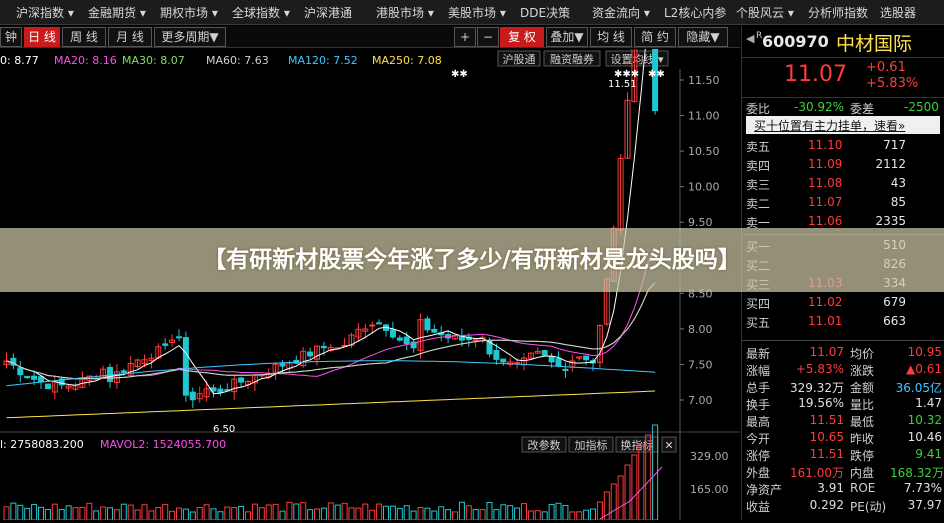  Describe the element at coordinates (709, 456) in the screenshot. I see `vol-axis-label-0: 329.00` at that location.